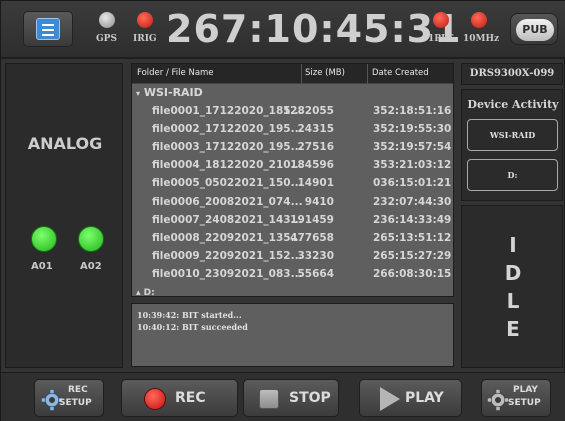 This screenshot has height=421, width=565. I want to click on publish-label: PUB, so click(535, 29).